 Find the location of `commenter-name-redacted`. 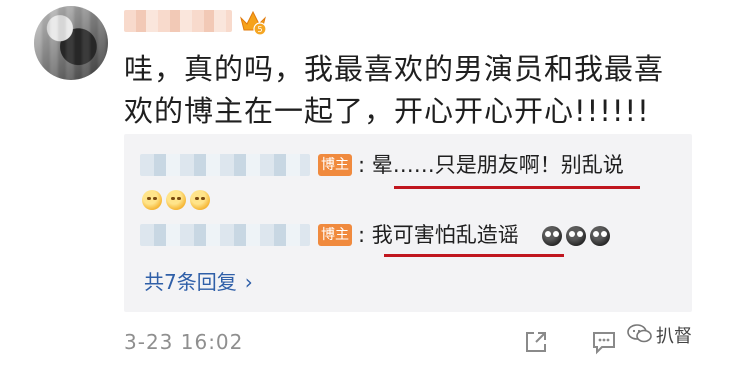

commenter-name-redacted is located at coordinates (178, 21).